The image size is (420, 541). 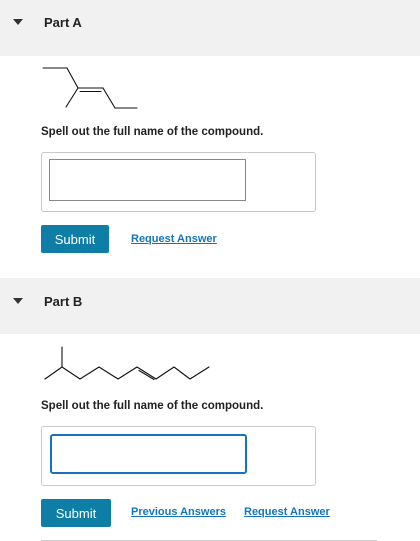 I want to click on part-b-submit-button: Submit, so click(x=76, y=513).